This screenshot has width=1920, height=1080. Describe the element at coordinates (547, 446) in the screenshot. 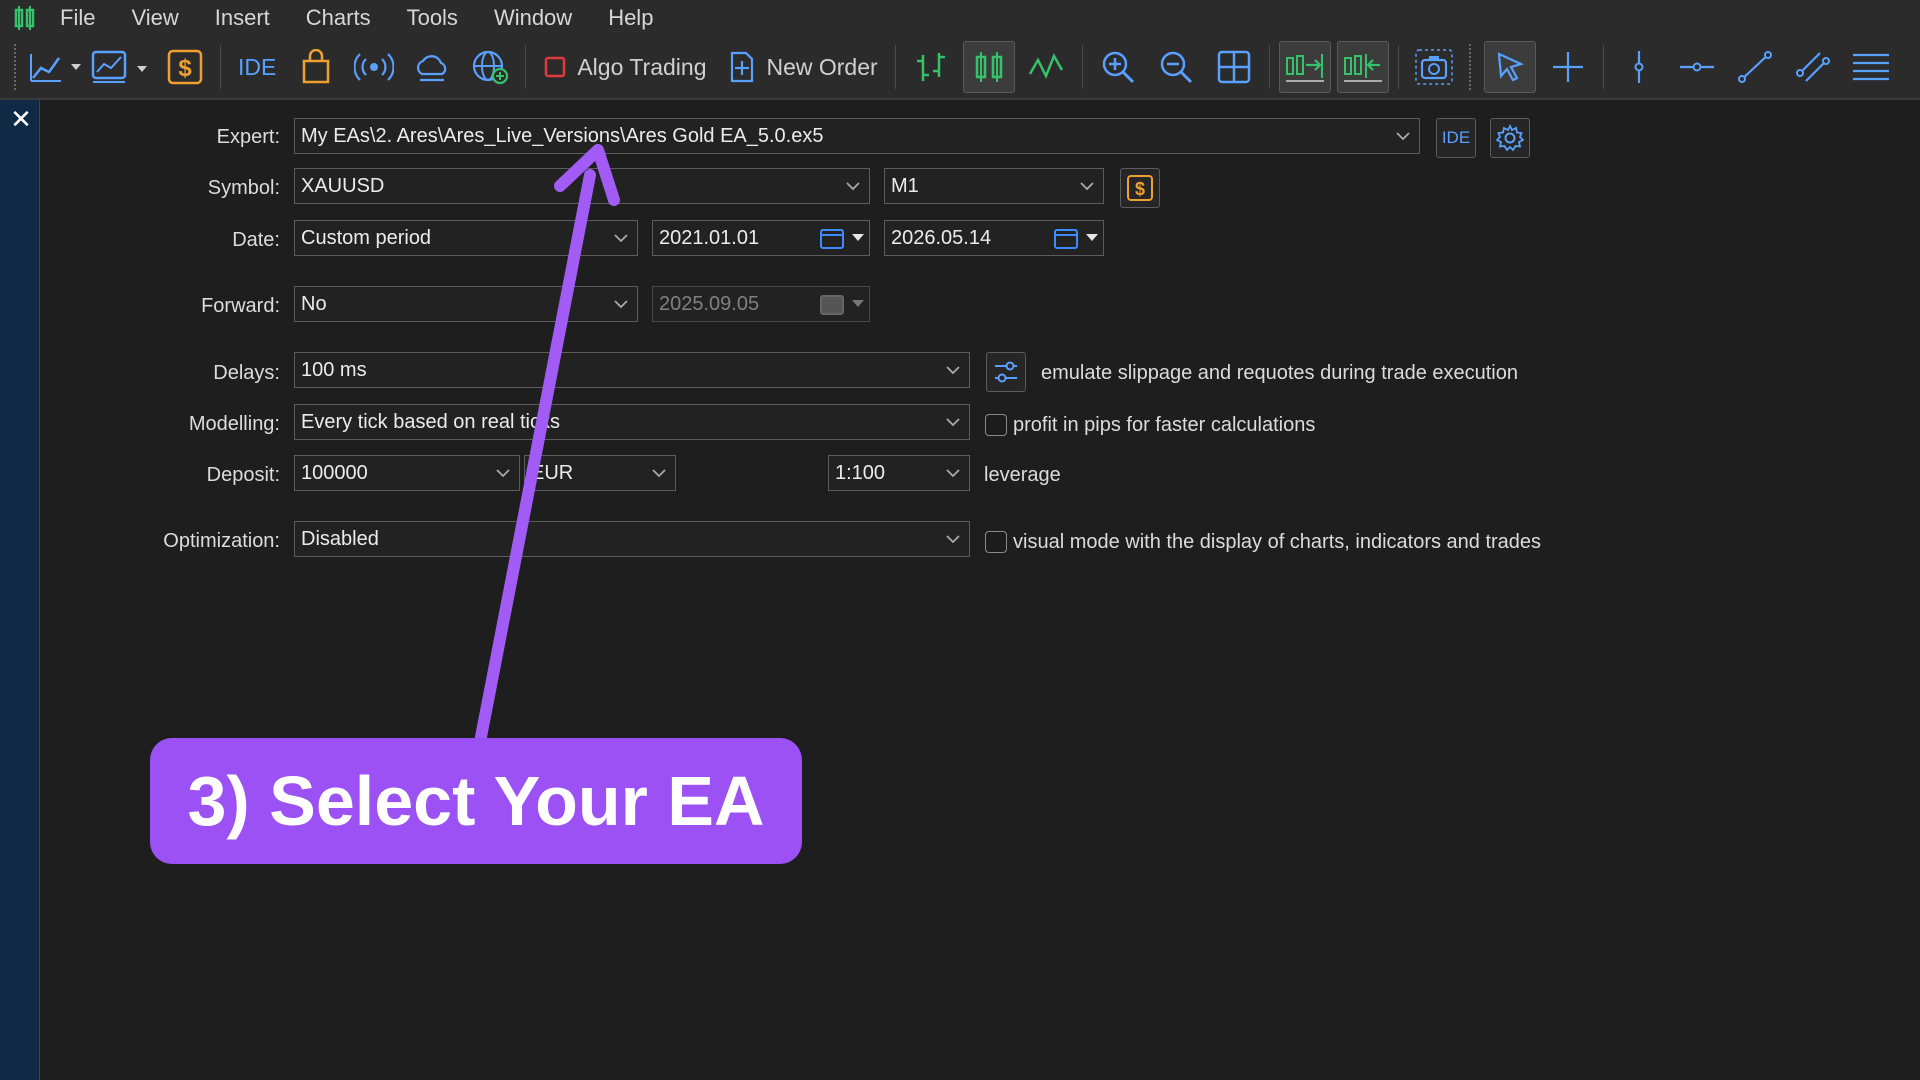

I see `tutorial-arrow` at that location.